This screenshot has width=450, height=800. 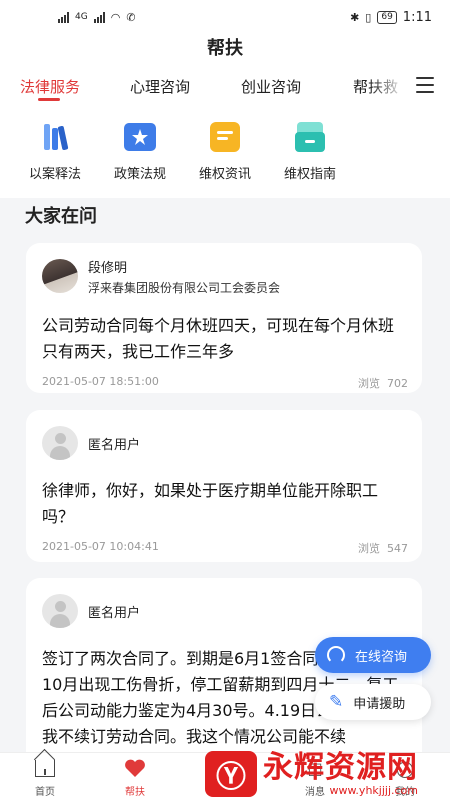 What do you see at coordinates (45, 777) in the screenshot?
I see `nav-home: 首页` at bounding box center [45, 777].